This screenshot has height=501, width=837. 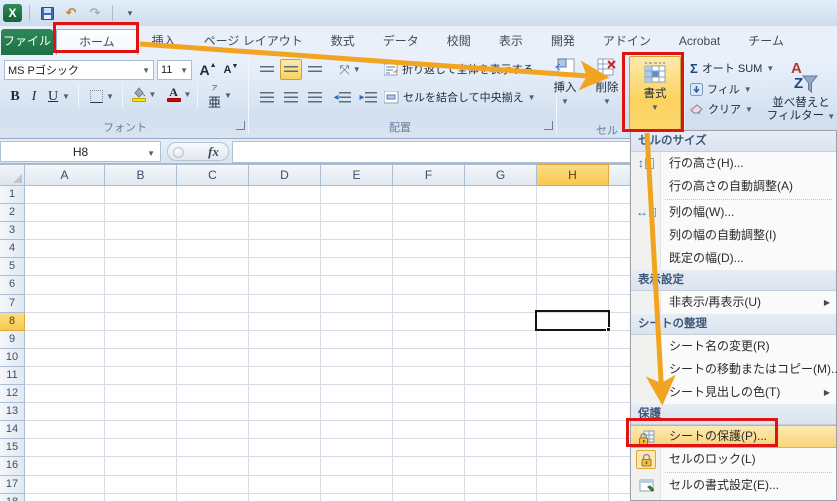 I want to click on cell-A6, so click(x=65, y=285).